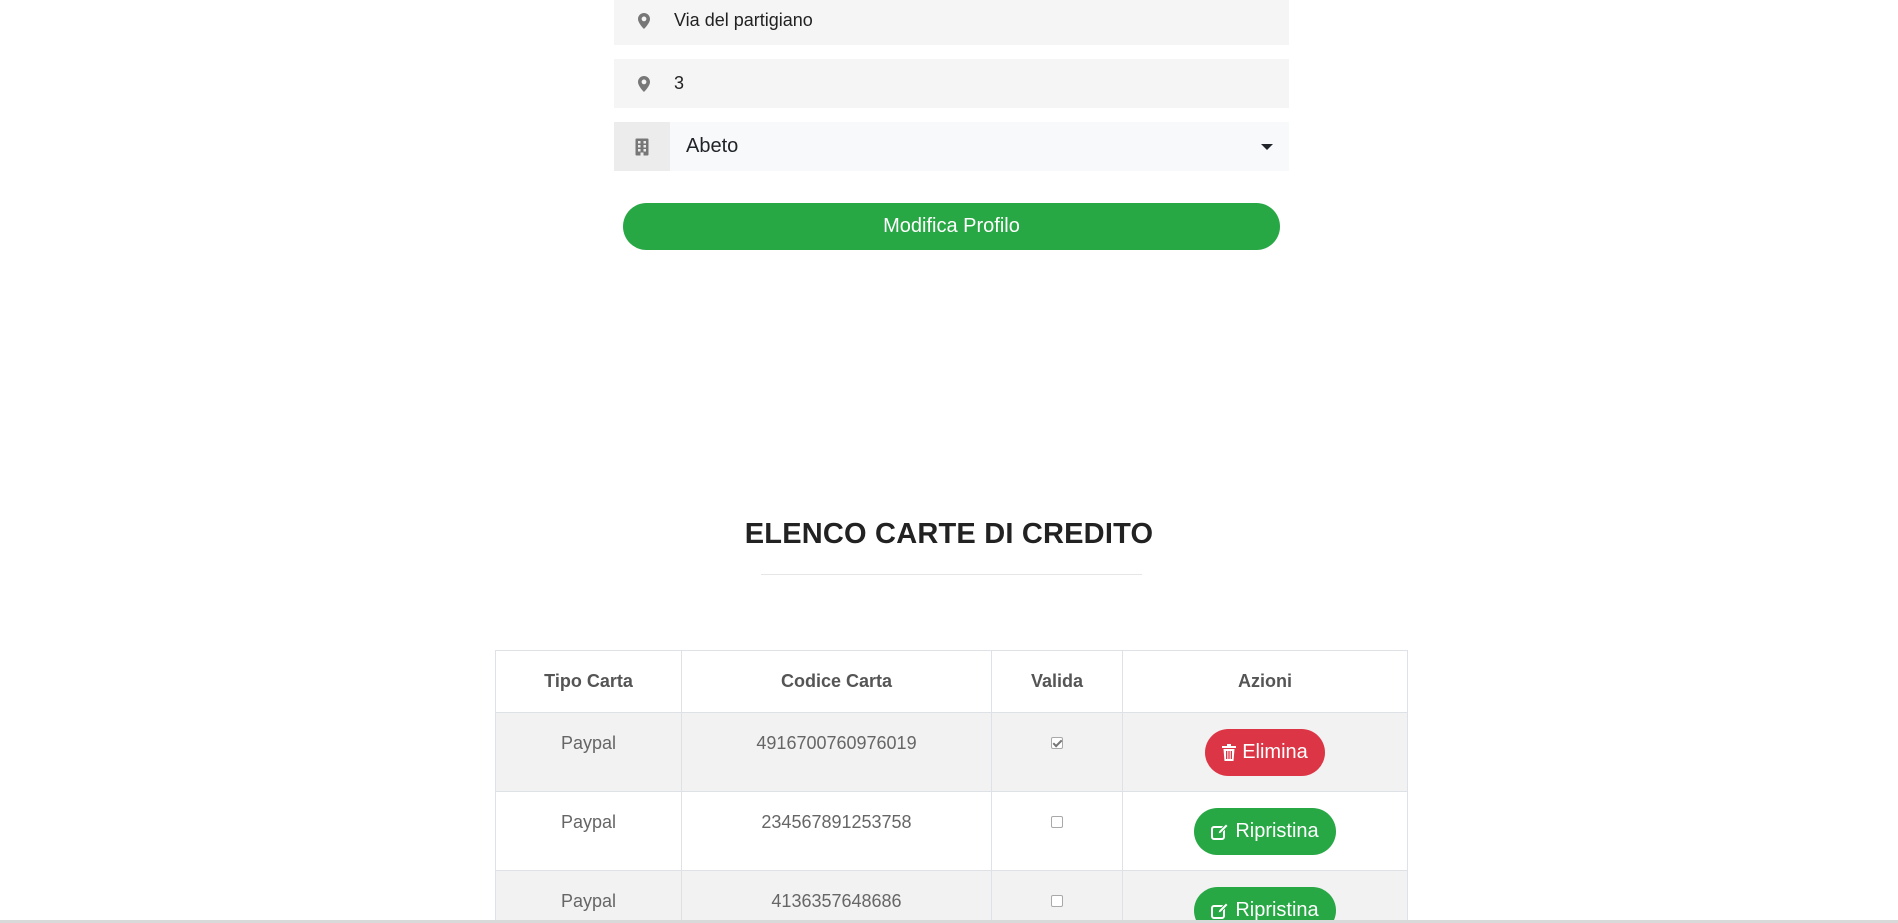 The image size is (1898, 923). What do you see at coordinates (1265, 681) in the screenshot?
I see `column-header-actions: Azioni` at bounding box center [1265, 681].